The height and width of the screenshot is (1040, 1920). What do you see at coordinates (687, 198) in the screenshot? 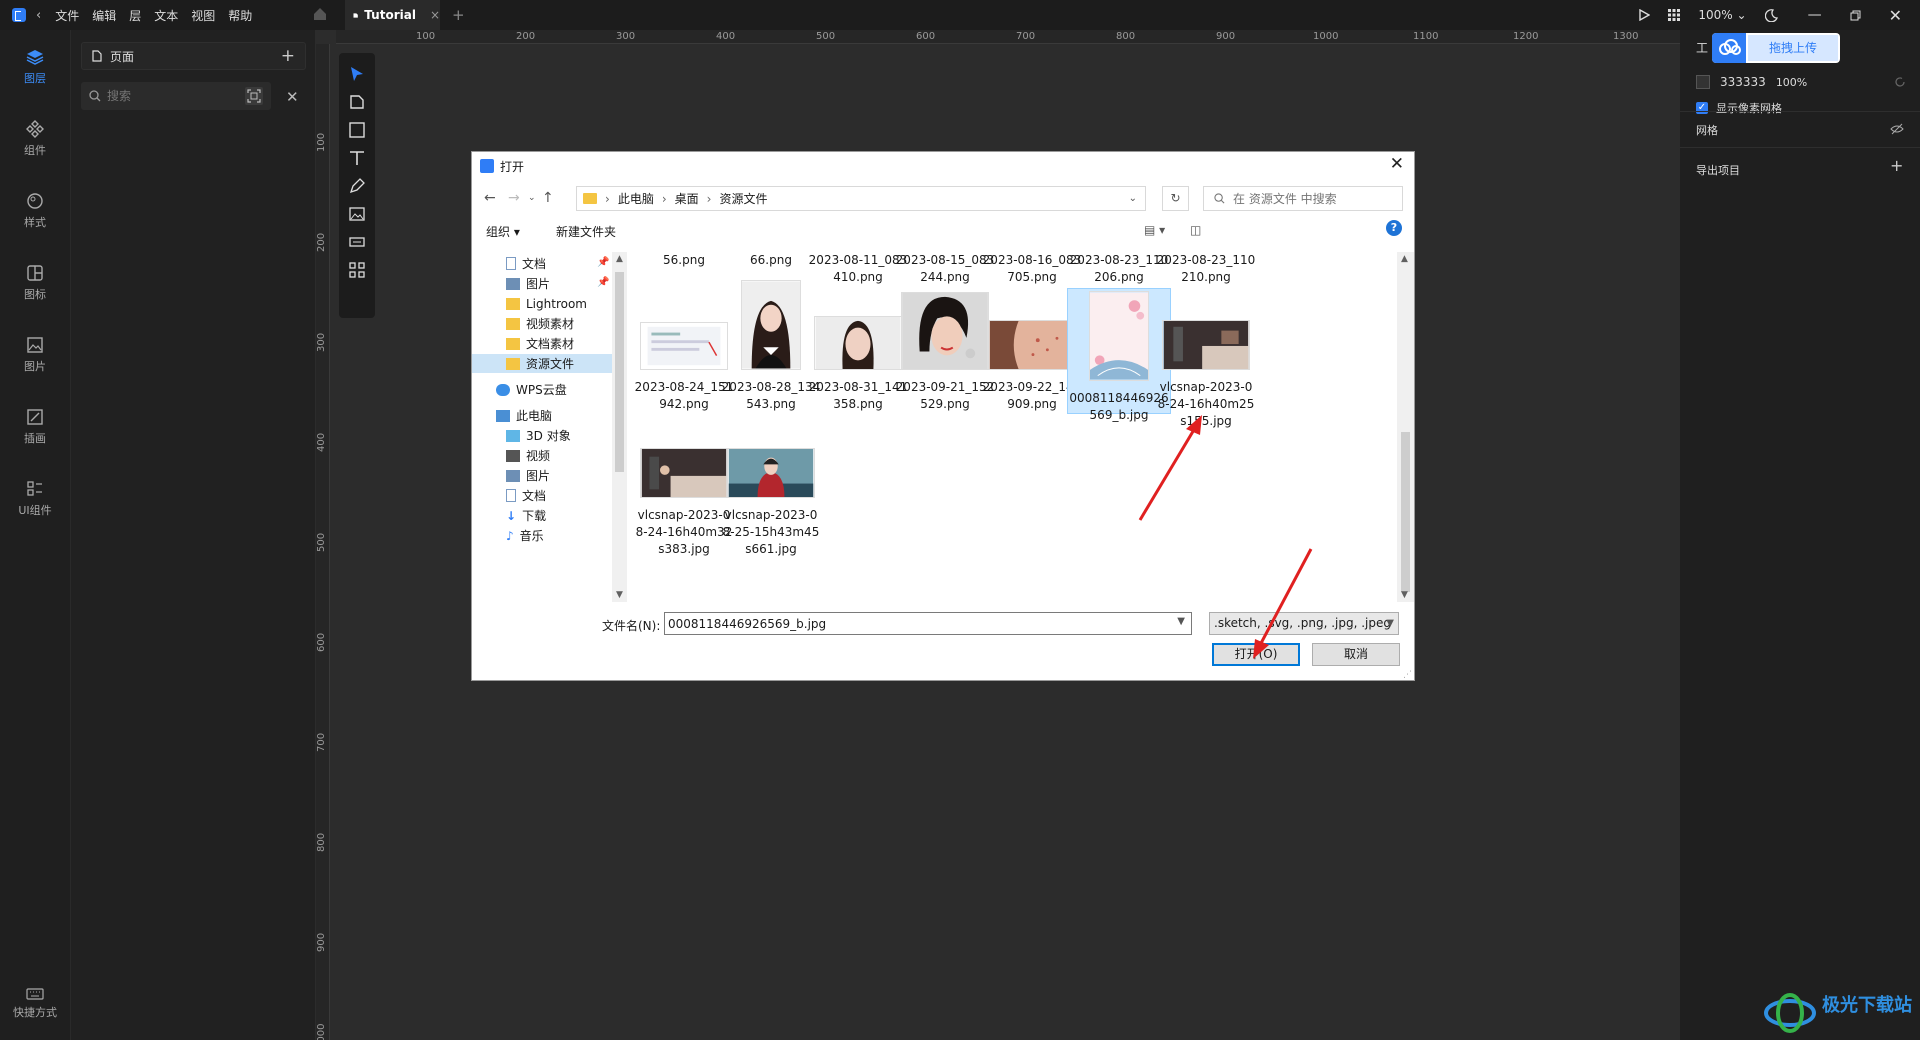
I see `breadcrumb-desktop: 桌面` at bounding box center [687, 198].